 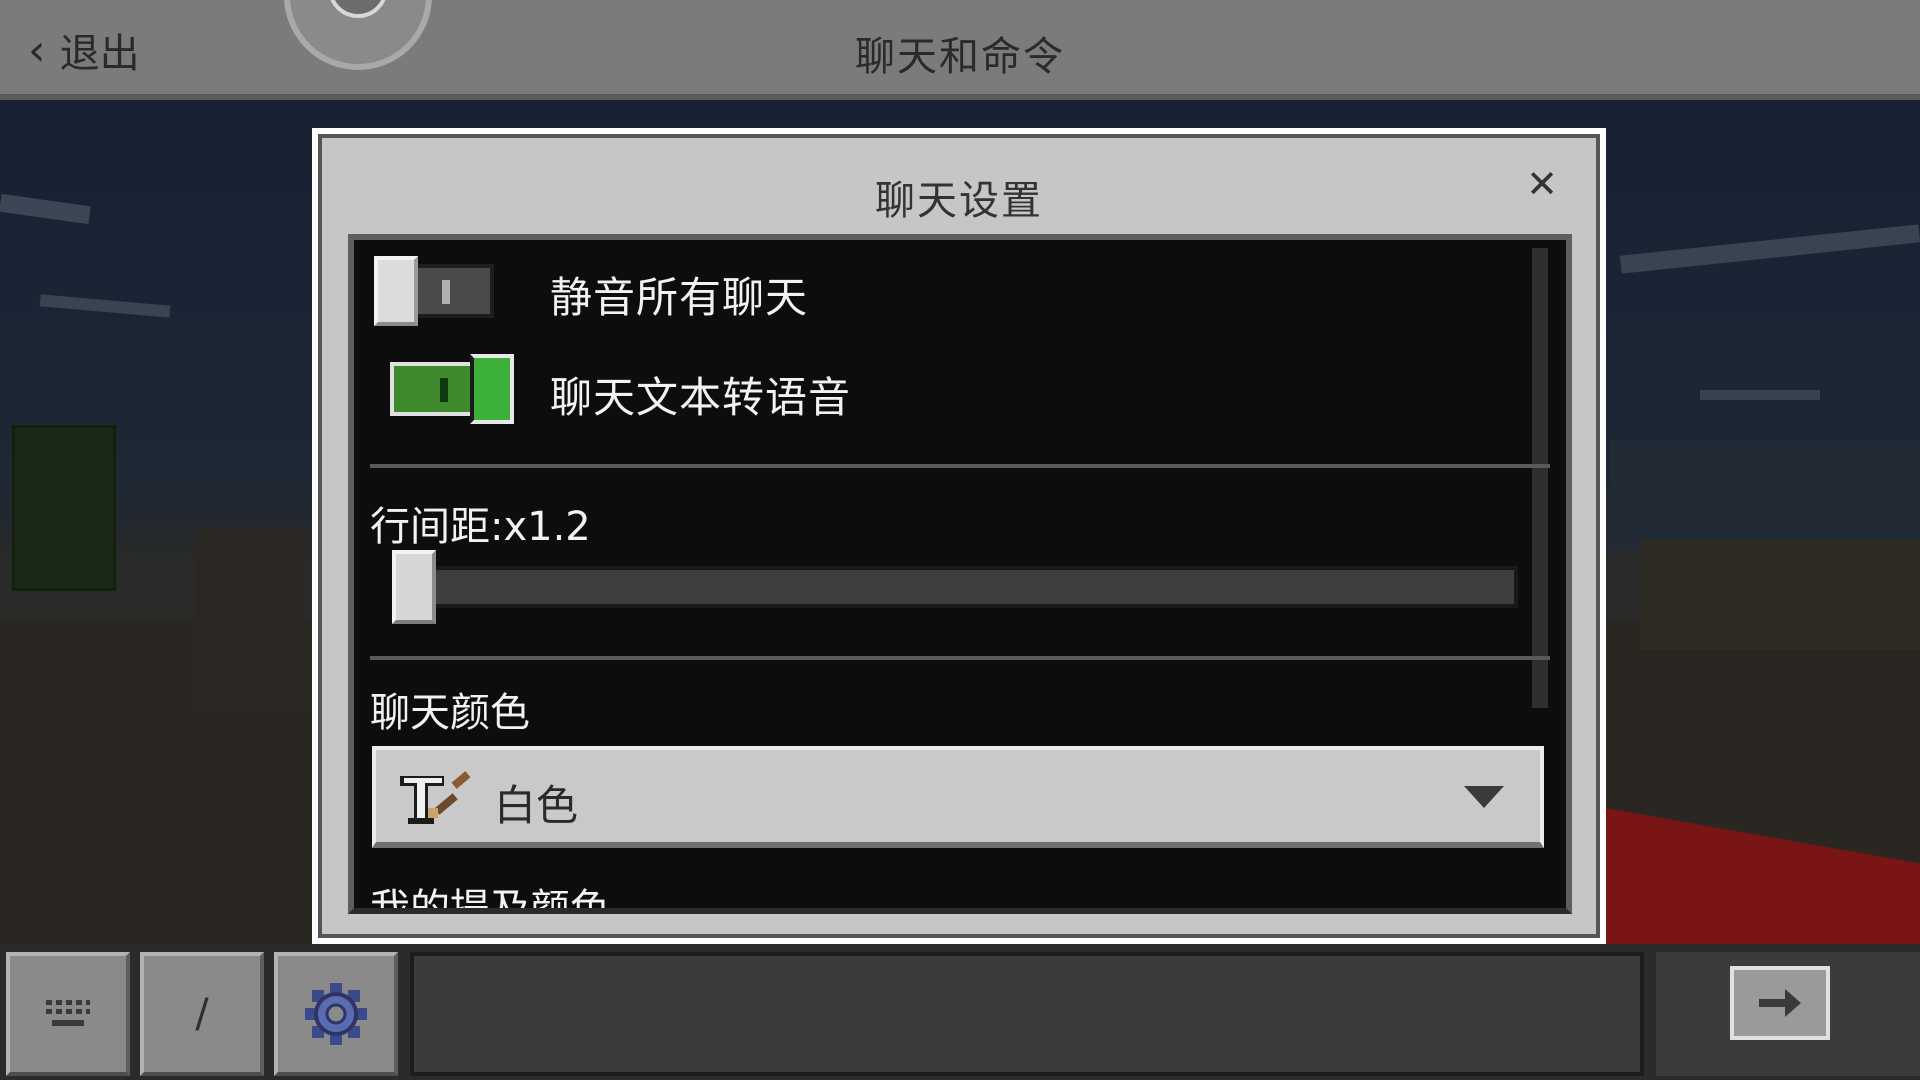 I want to click on text-brush-icon, so click(x=435, y=797).